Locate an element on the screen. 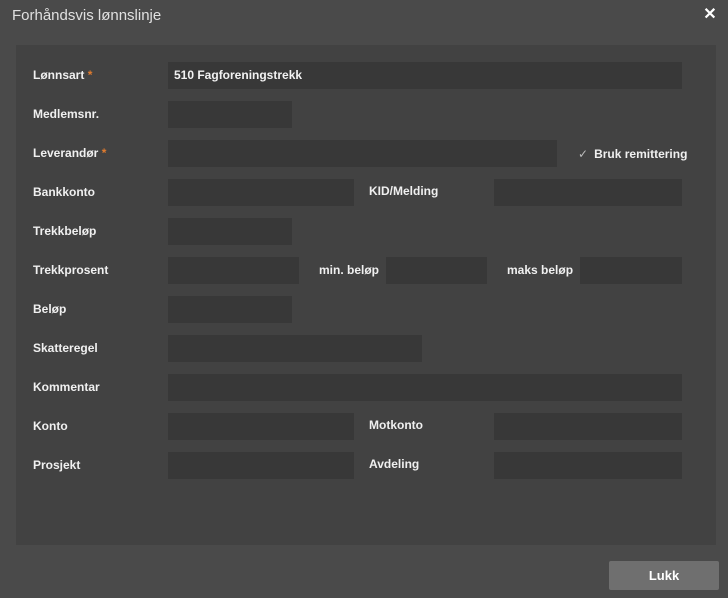  bankkonto-field is located at coordinates (261, 192).